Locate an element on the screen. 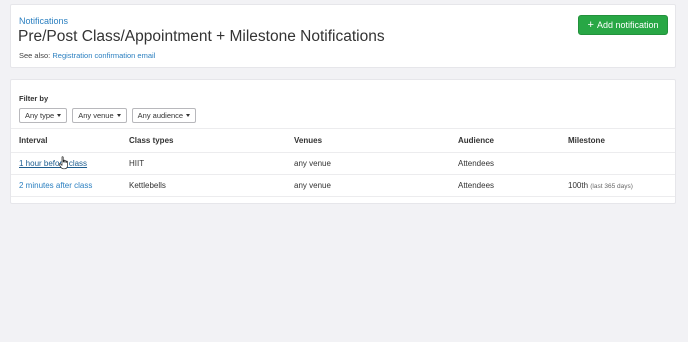  see-also-label: See also: is located at coordinates (35, 55).